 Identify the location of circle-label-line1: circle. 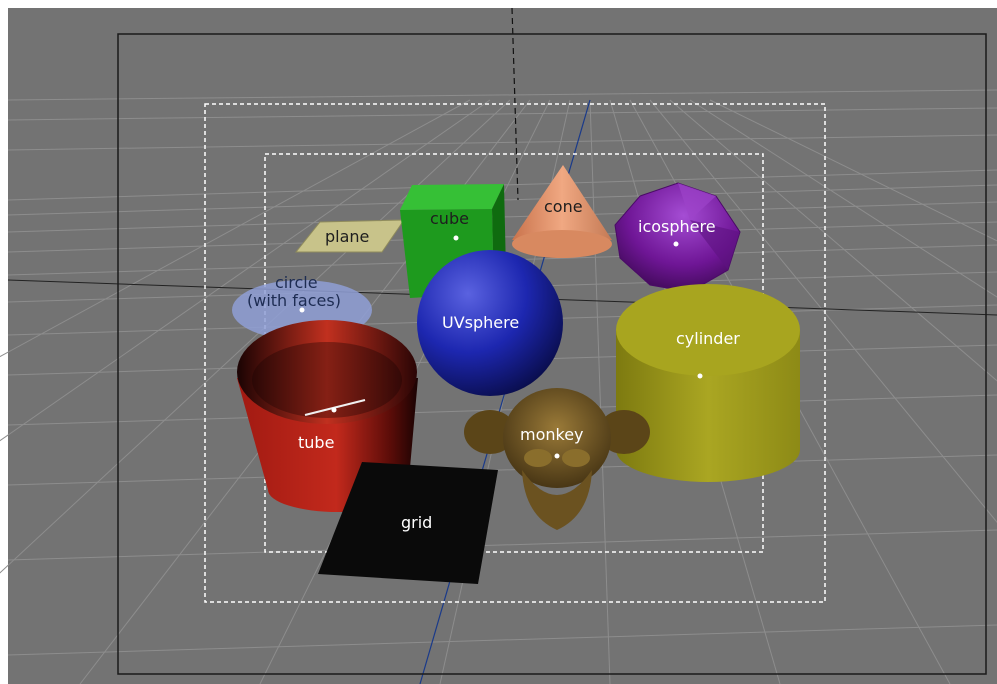
(296, 282).